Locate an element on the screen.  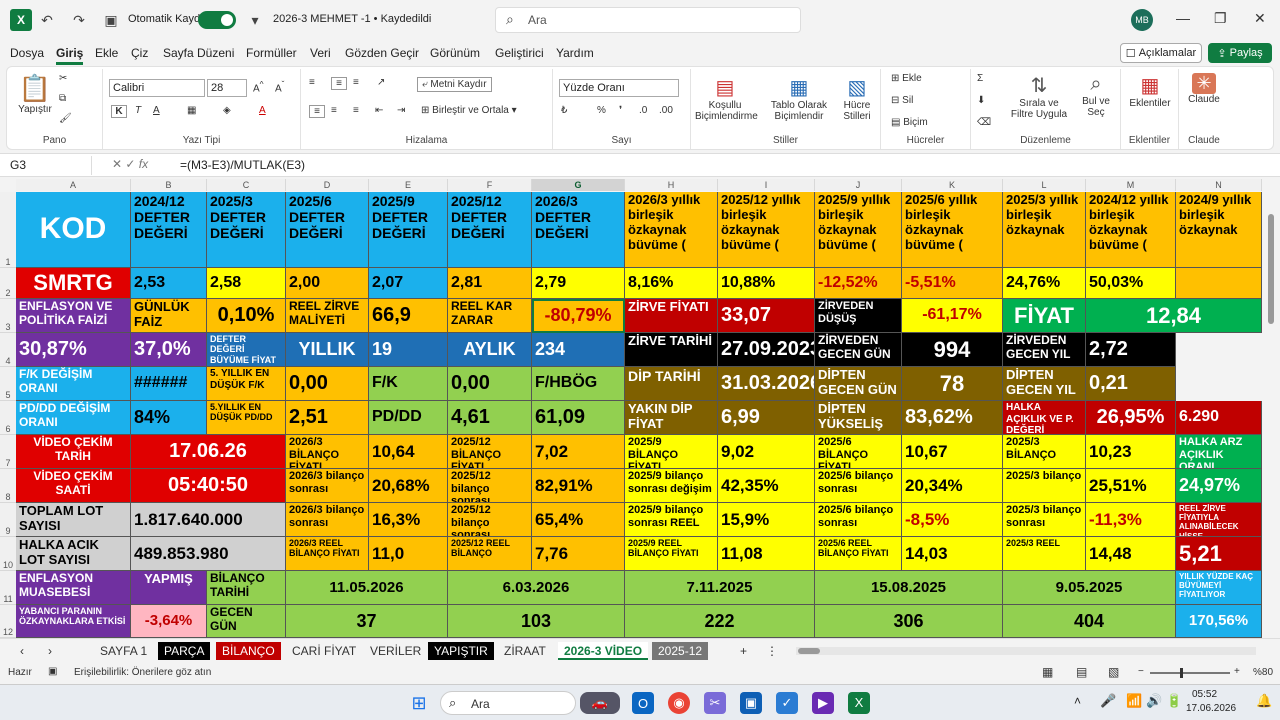
cell-A4: 30,87% is located at coordinates (73, 350).